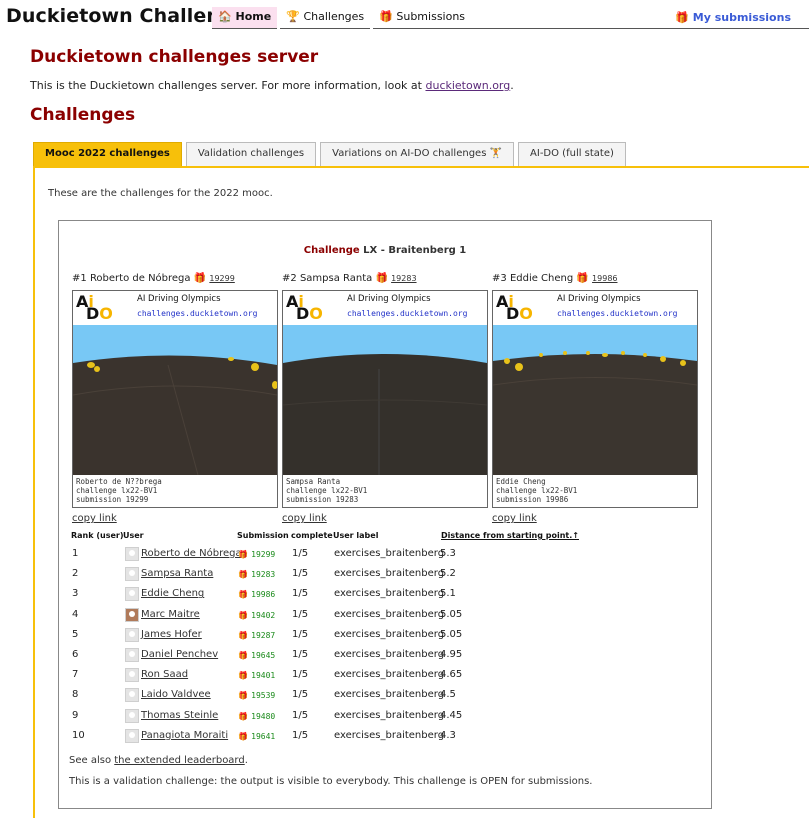 Image resolution: width=809 pixels, height=818 pixels. I want to click on row-user: Ron Saad, so click(164, 674).